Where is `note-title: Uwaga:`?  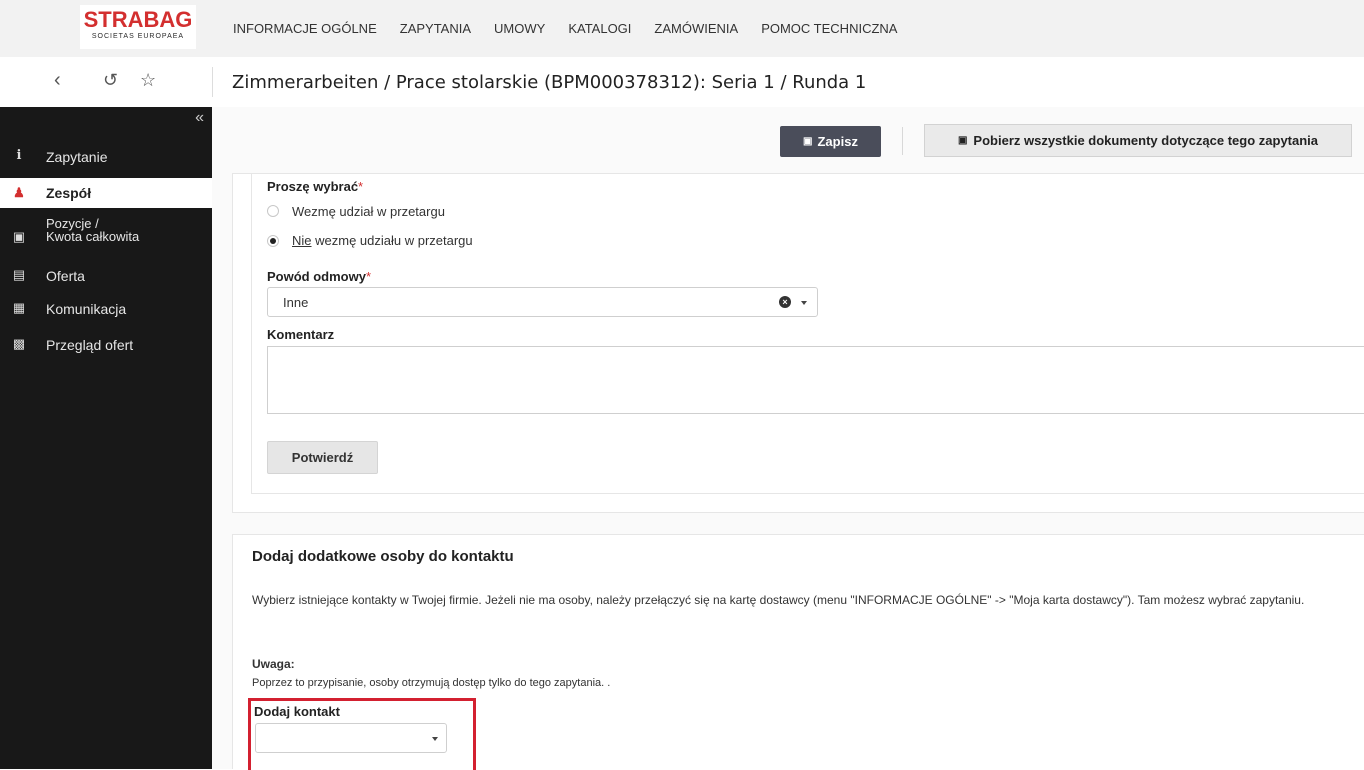
note-title: Uwaga: is located at coordinates (273, 664).